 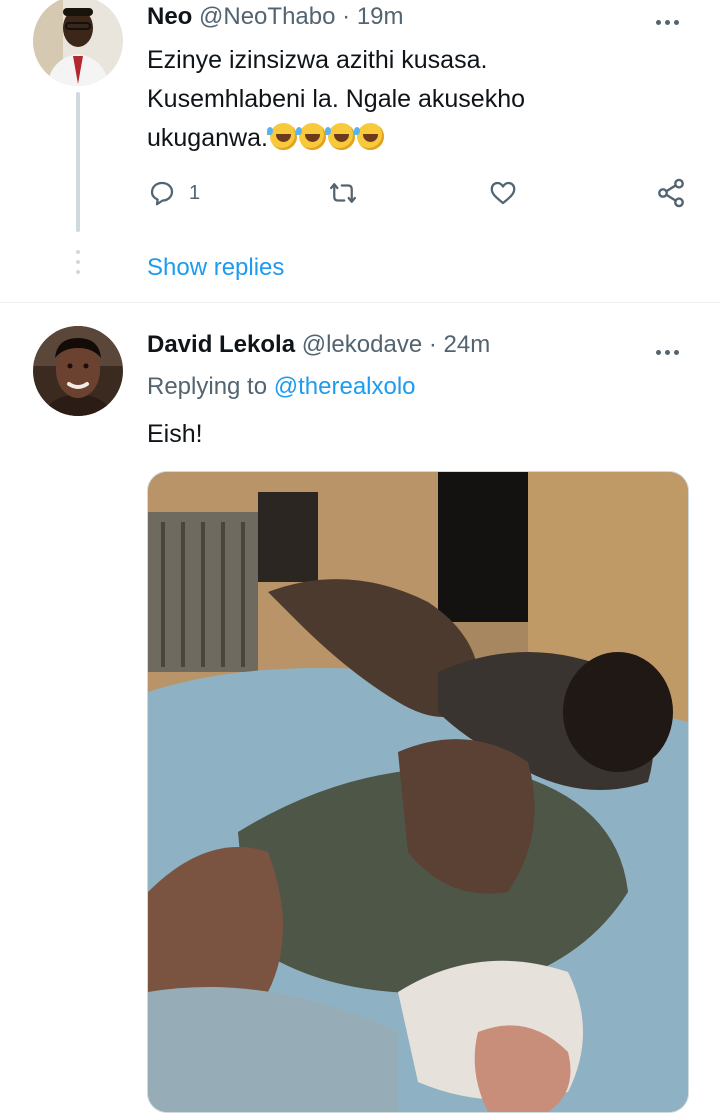 I want to click on avatar-david-lekola, so click(x=78, y=371).